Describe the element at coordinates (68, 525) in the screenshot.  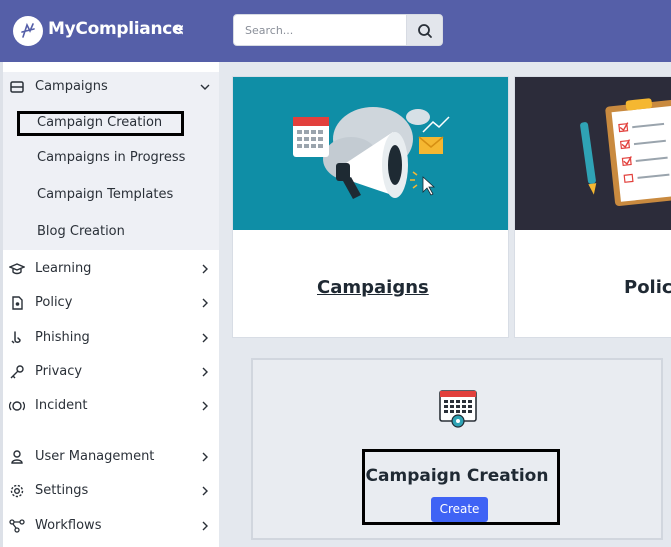
I see `sidebar-item-label: Workflows` at that location.